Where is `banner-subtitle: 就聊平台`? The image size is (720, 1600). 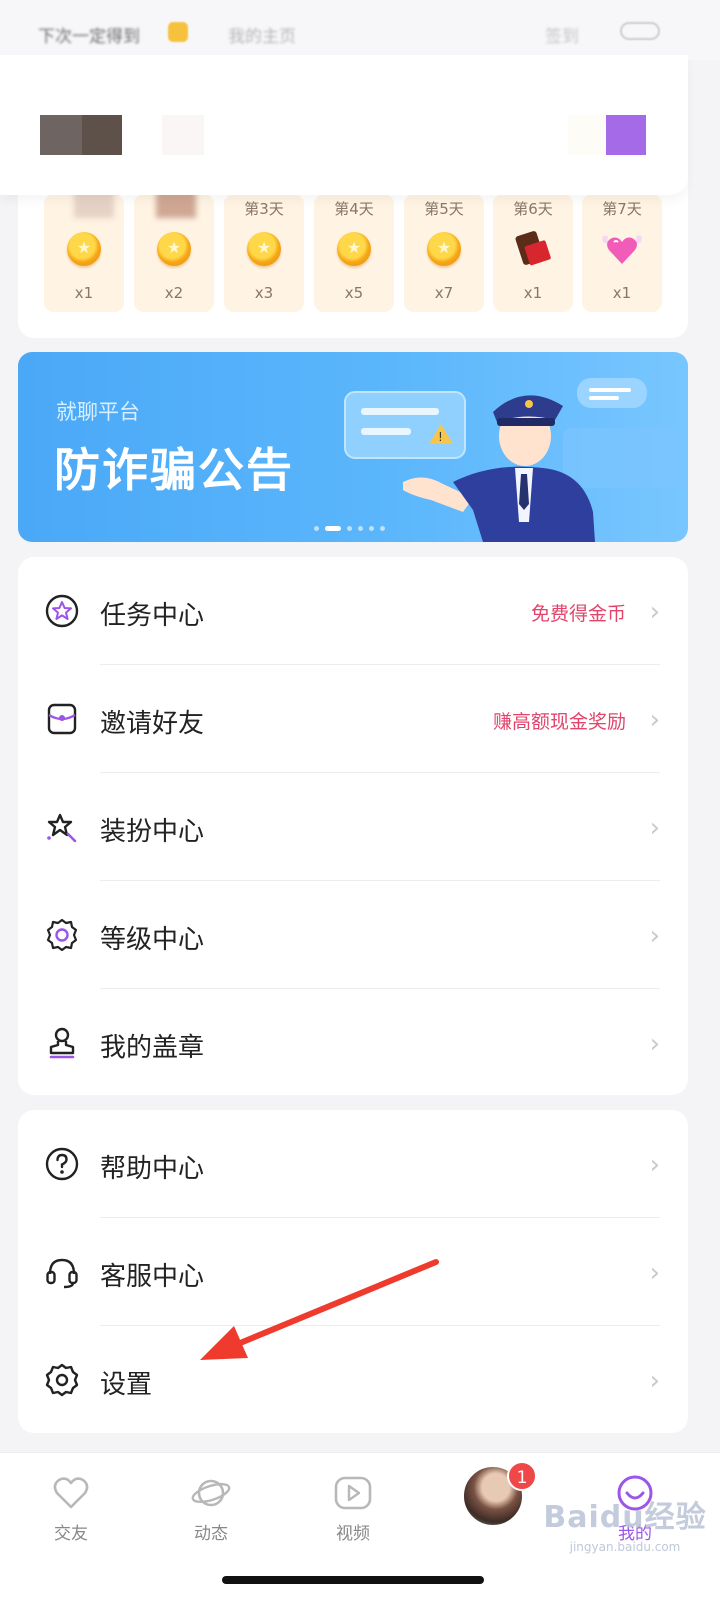
banner-subtitle: 就聊平台 is located at coordinates (98, 412).